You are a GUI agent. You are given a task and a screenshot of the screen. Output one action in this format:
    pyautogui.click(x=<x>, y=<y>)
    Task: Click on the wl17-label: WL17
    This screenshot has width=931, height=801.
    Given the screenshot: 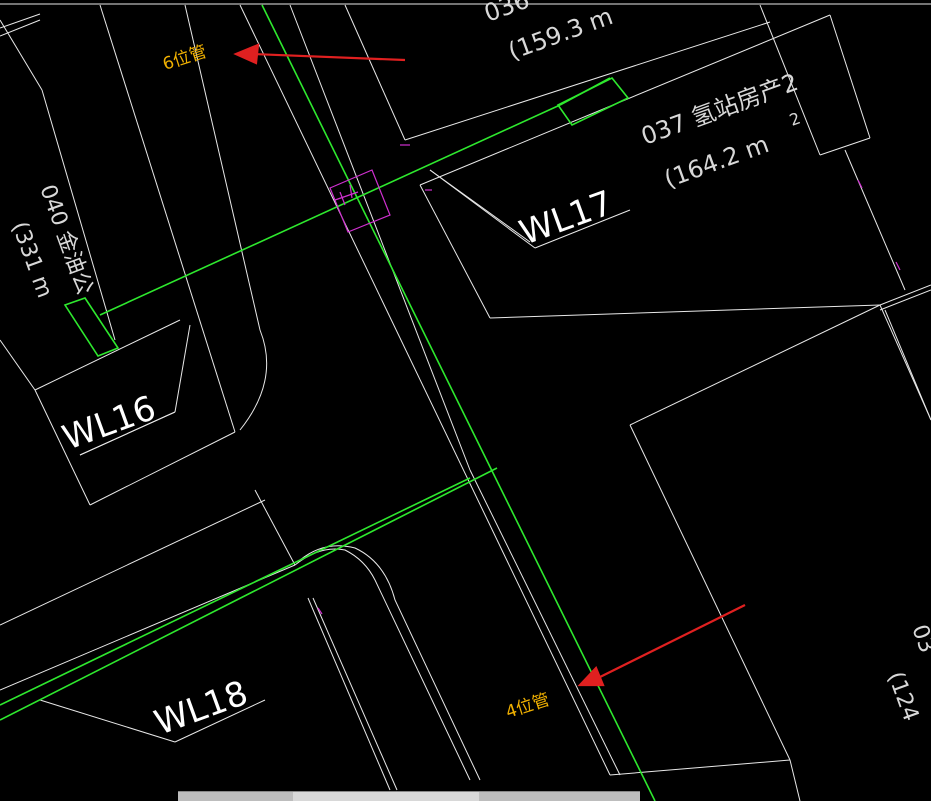 What is the action you would take?
    pyautogui.click(x=566, y=218)
    